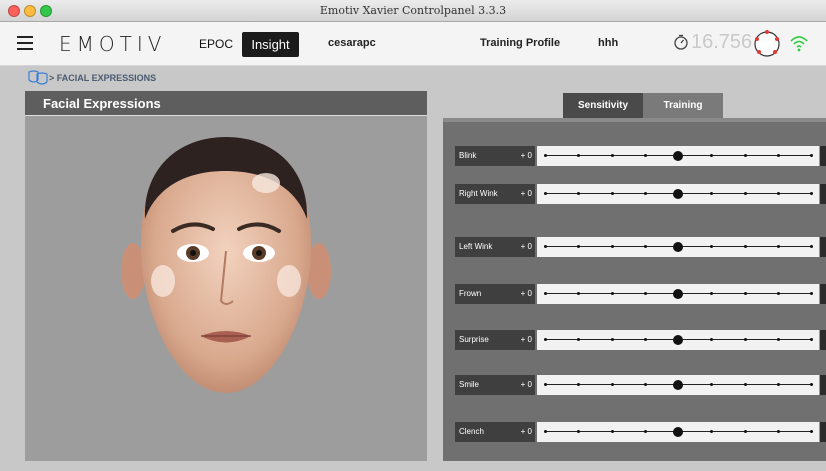 The image size is (826, 471). Describe the element at coordinates (608, 43) in the screenshot. I see `training-profile-value: hhh` at that location.